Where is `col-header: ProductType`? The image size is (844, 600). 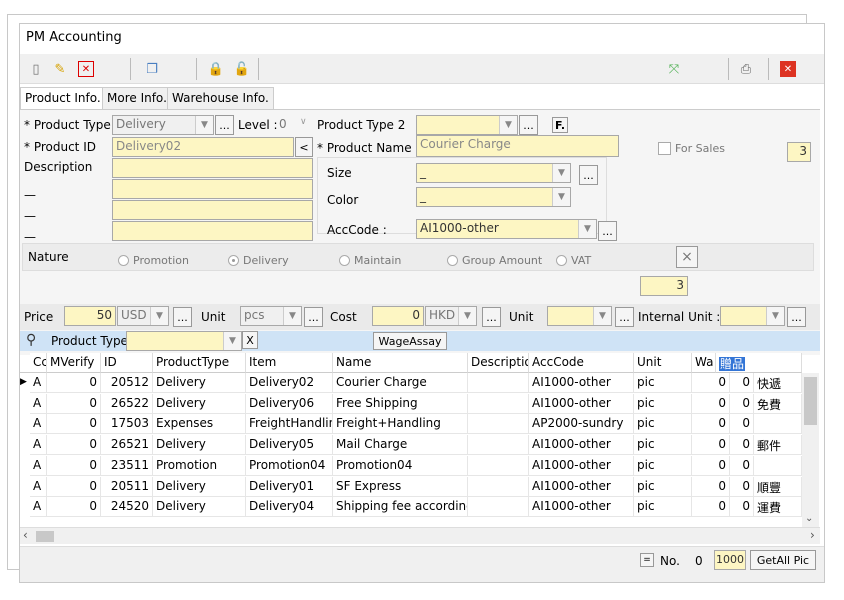 col-header: ProductType is located at coordinates (199, 363).